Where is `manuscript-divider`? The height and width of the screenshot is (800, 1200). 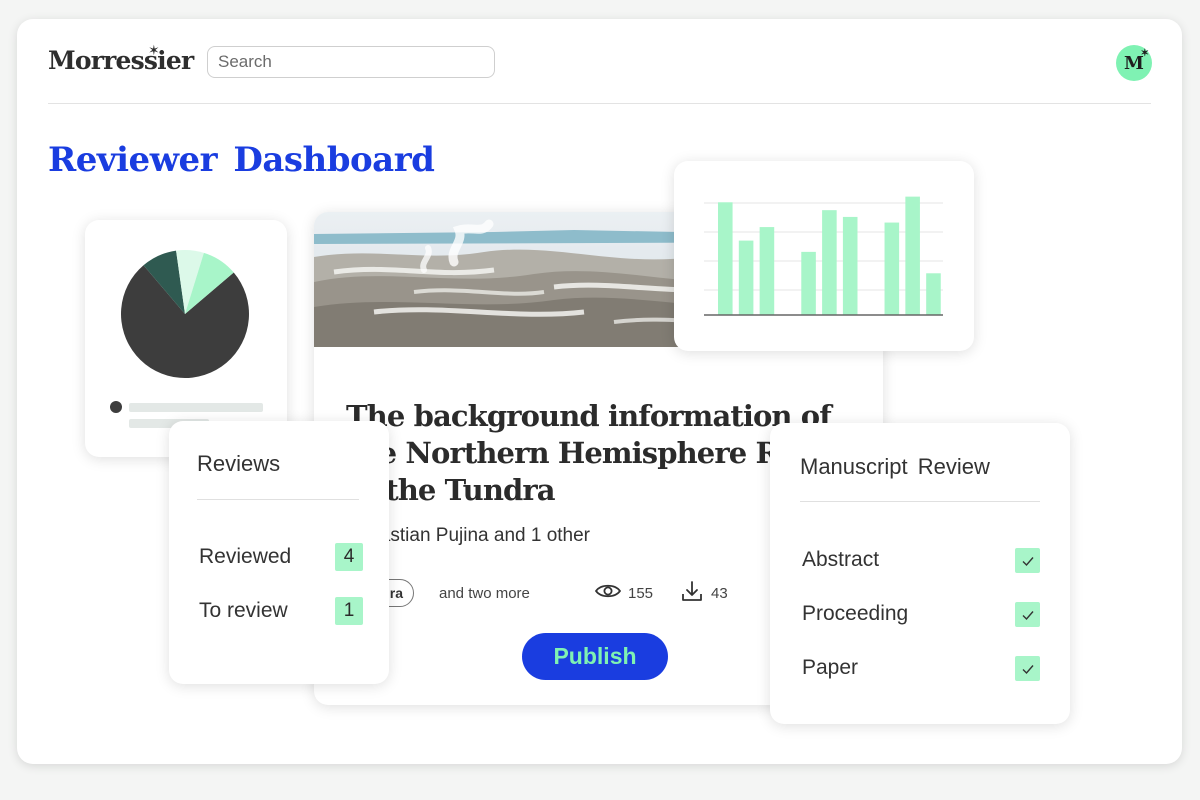 manuscript-divider is located at coordinates (920, 501).